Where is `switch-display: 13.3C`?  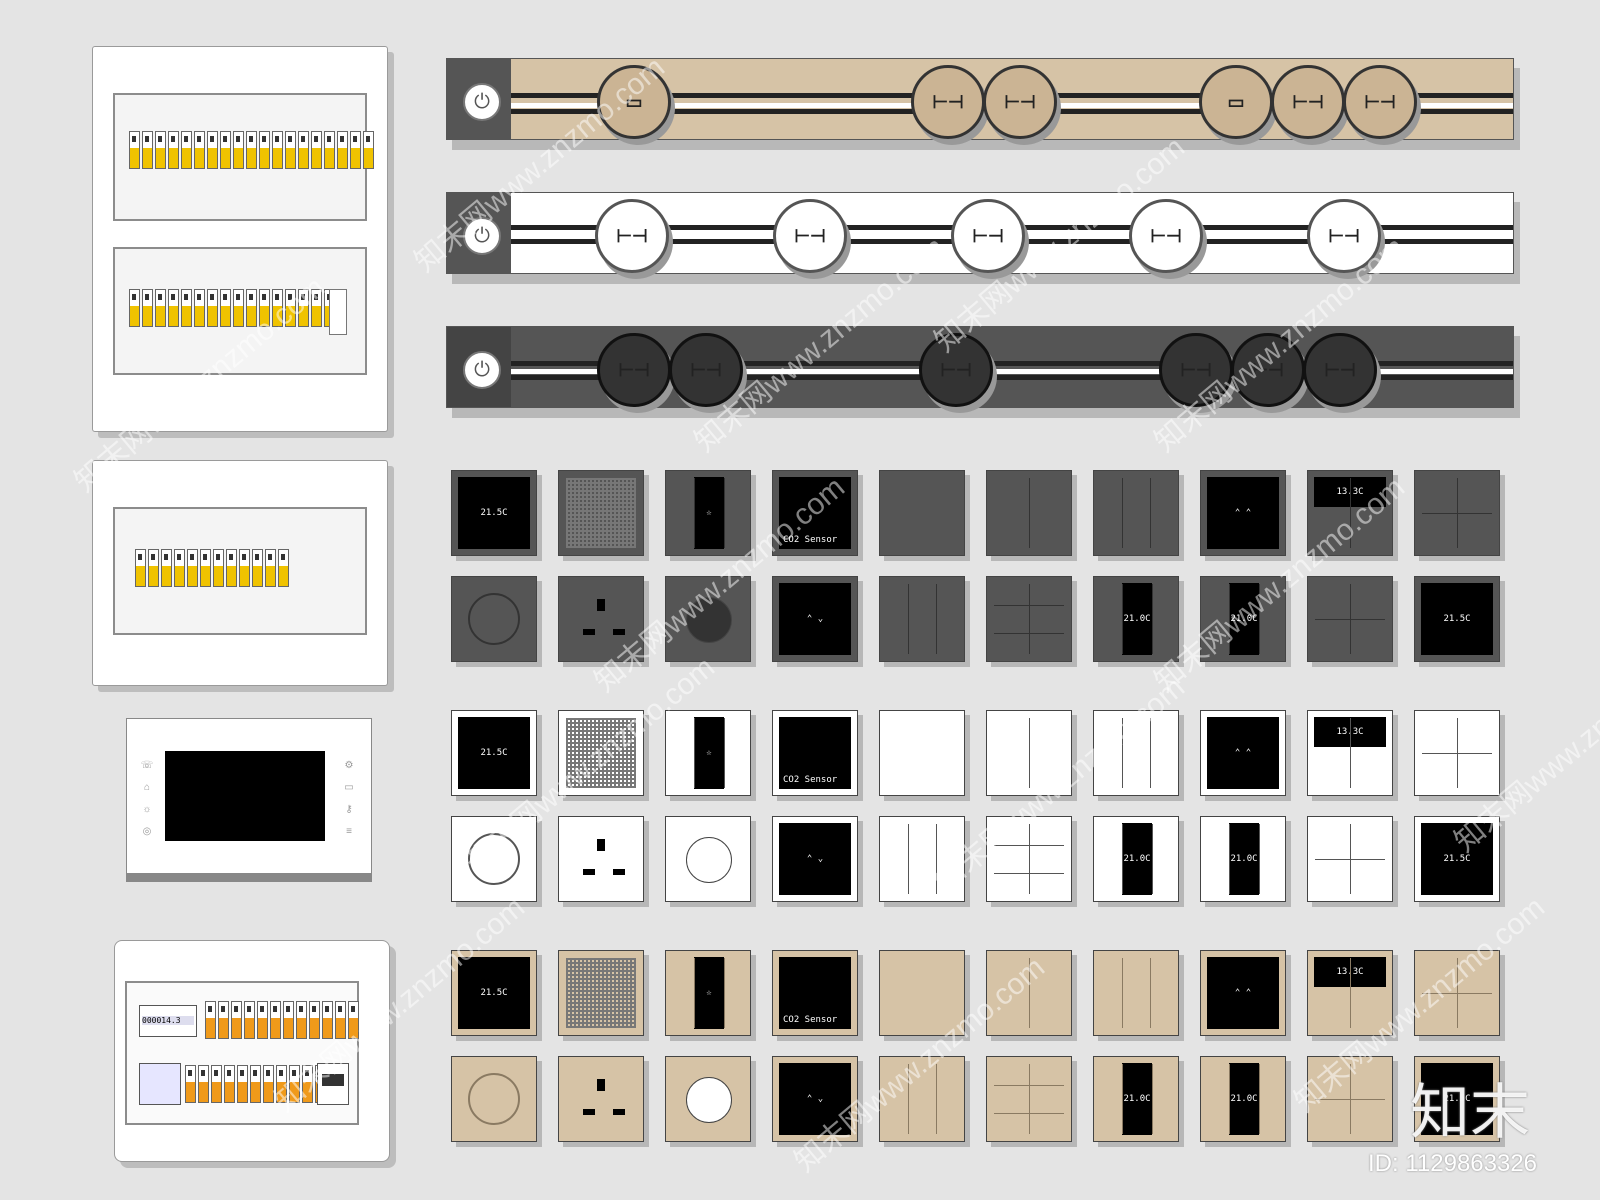 switch-display: 13.3C is located at coordinates (1350, 993).